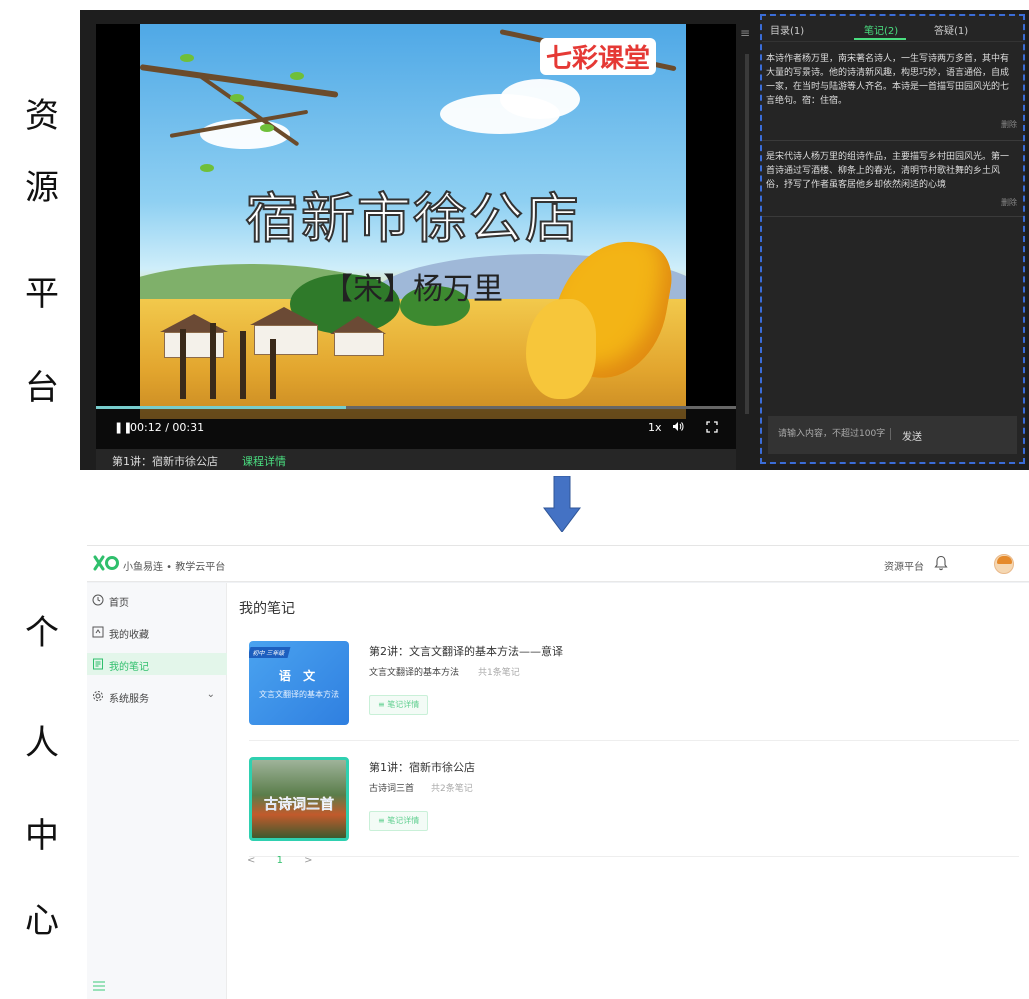 The height and width of the screenshot is (999, 1029). I want to click on next-page-button: >, so click(308, 860).